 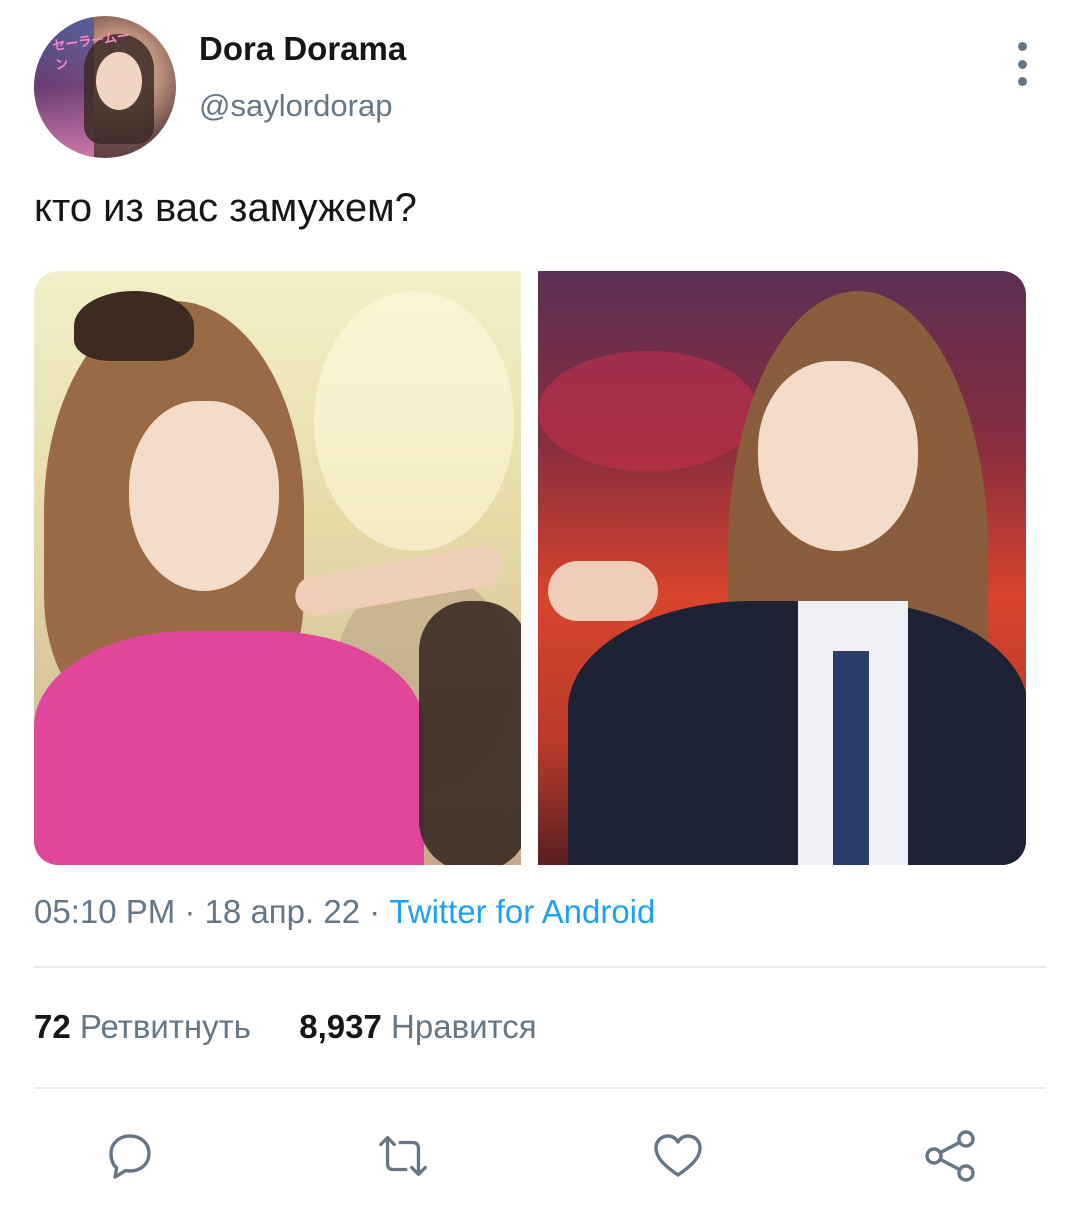 What do you see at coordinates (540, 1156) in the screenshot?
I see `tweet-actions` at bounding box center [540, 1156].